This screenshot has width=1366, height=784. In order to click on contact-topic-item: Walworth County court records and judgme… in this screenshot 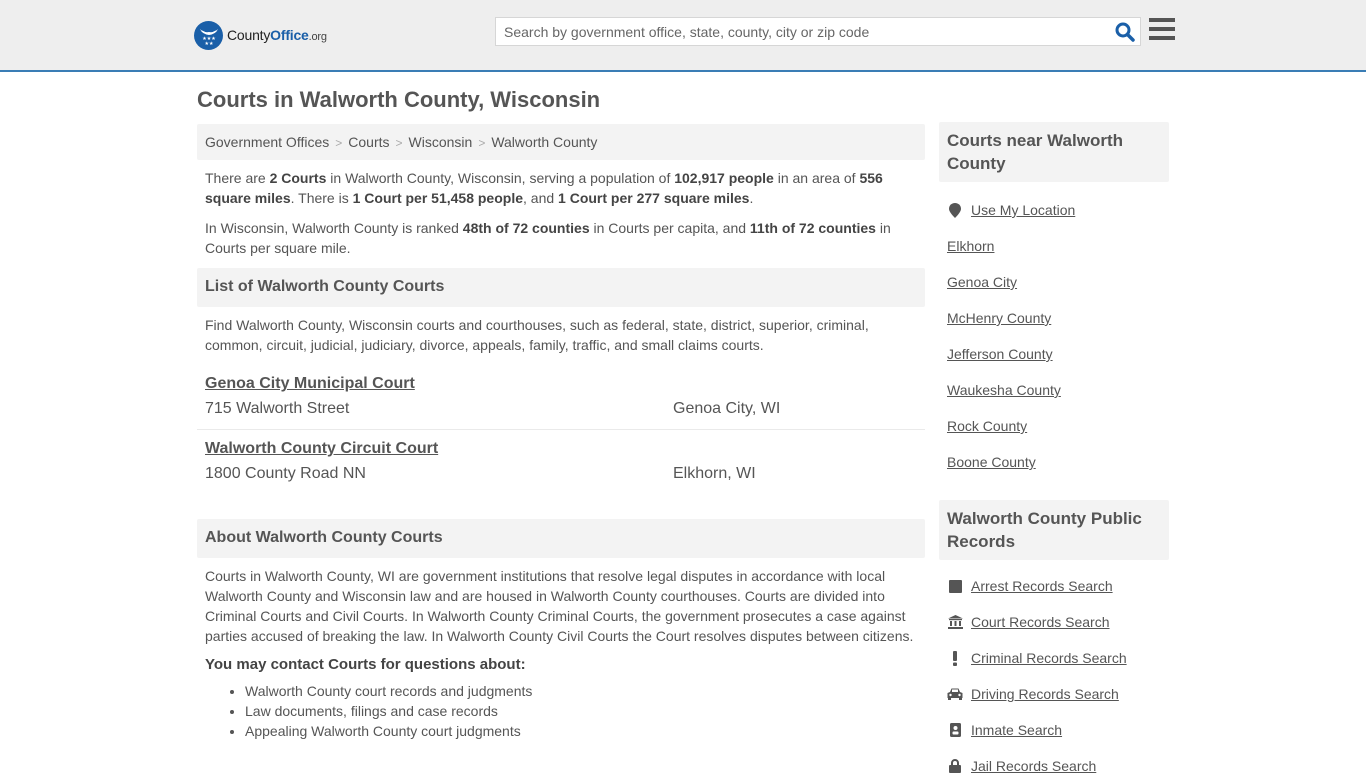, I will do `click(585, 691)`.